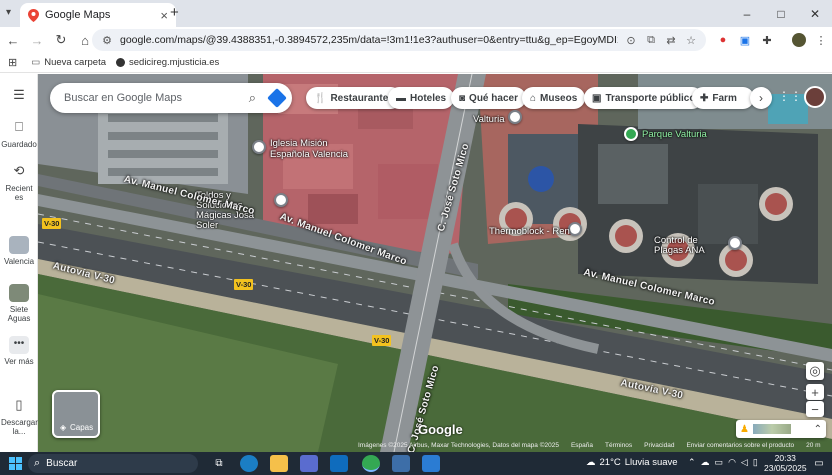  What do you see at coordinates (755, 462) in the screenshot?
I see `battery-icon: ▯` at bounding box center [755, 462].